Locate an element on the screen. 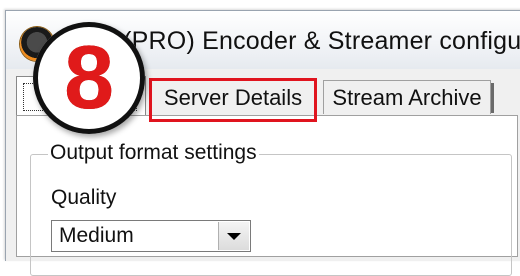 Image resolution: width=520 pixels, height=276 pixels. quality-label: Quality is located at coordinates (84, 197).